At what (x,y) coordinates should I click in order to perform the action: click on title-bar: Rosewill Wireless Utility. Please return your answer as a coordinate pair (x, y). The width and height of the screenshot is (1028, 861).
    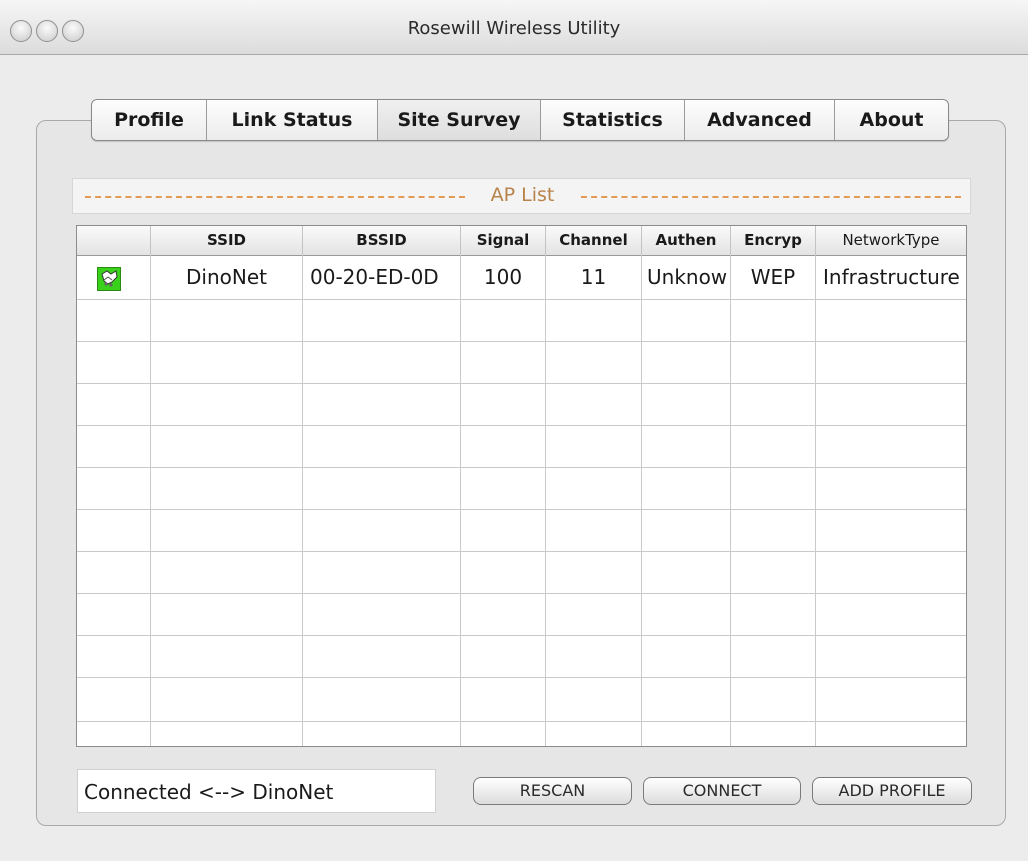
    Looking at the image, I should click on (514, 27).